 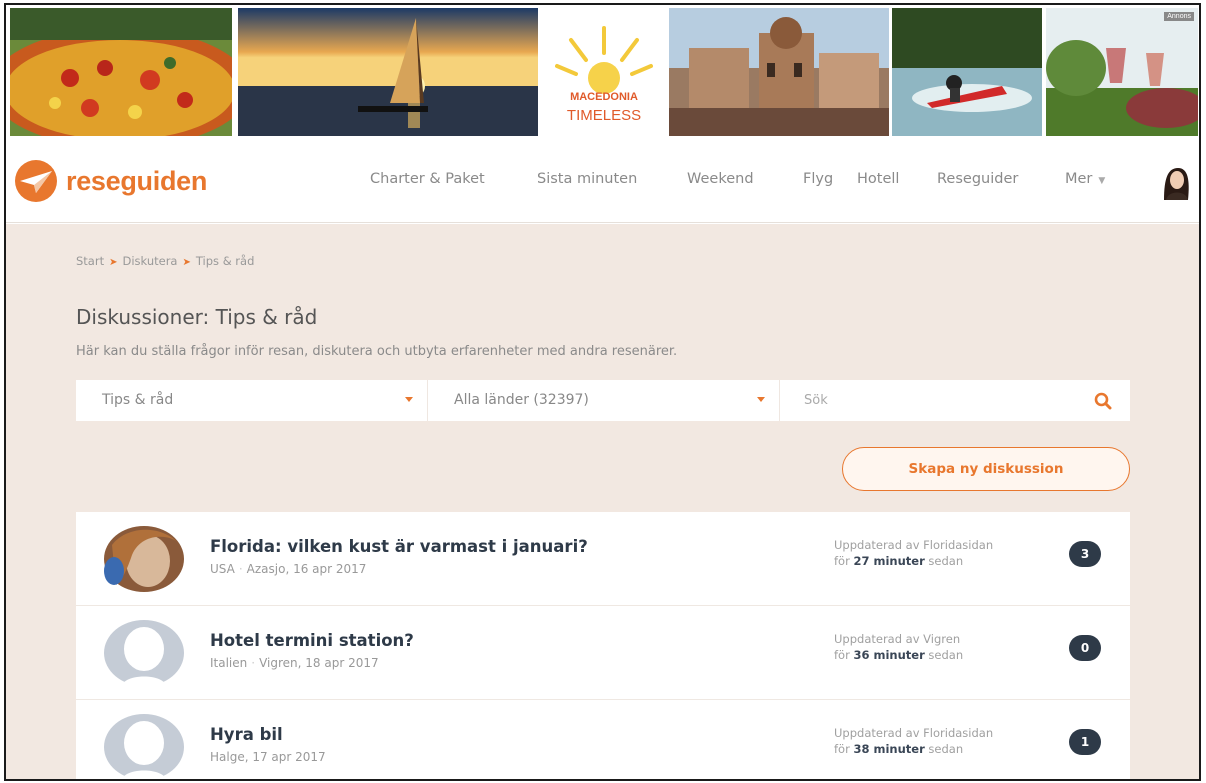 I want to click on banner-image-kayak, so click(x=967, y=72).